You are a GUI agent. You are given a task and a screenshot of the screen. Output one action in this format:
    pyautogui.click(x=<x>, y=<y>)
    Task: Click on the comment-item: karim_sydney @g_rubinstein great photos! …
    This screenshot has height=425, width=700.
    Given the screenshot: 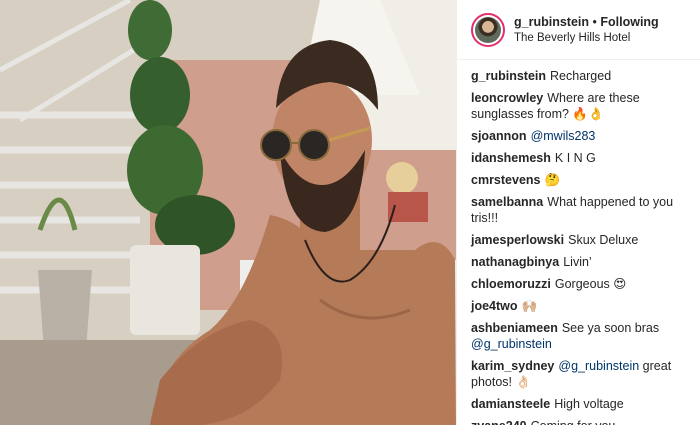 What is the action you would take?
    pyautogui.click(x=581, y=374)
    